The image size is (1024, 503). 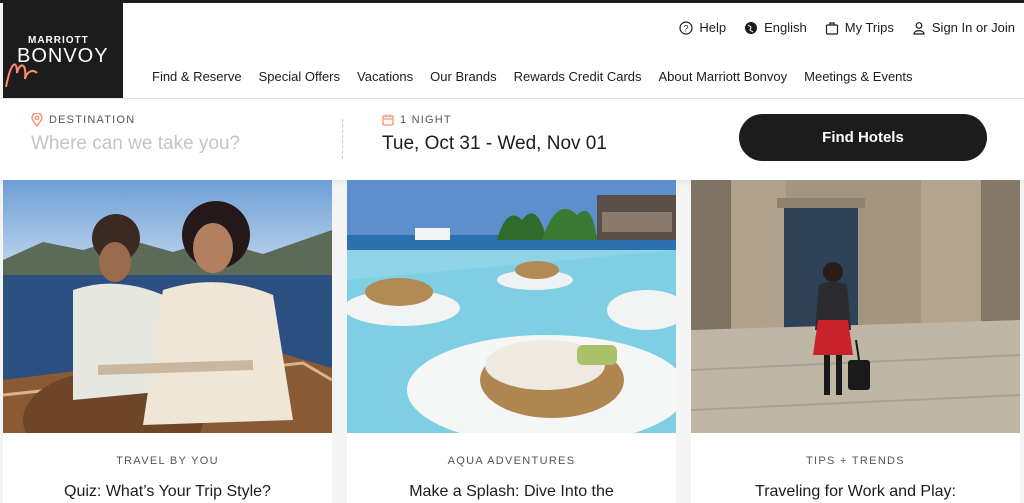 What do you see at coordinates (176, 120) in the screenshot?
I see `destination-label-row: DESTINATION` at bounding box center [176, 120].